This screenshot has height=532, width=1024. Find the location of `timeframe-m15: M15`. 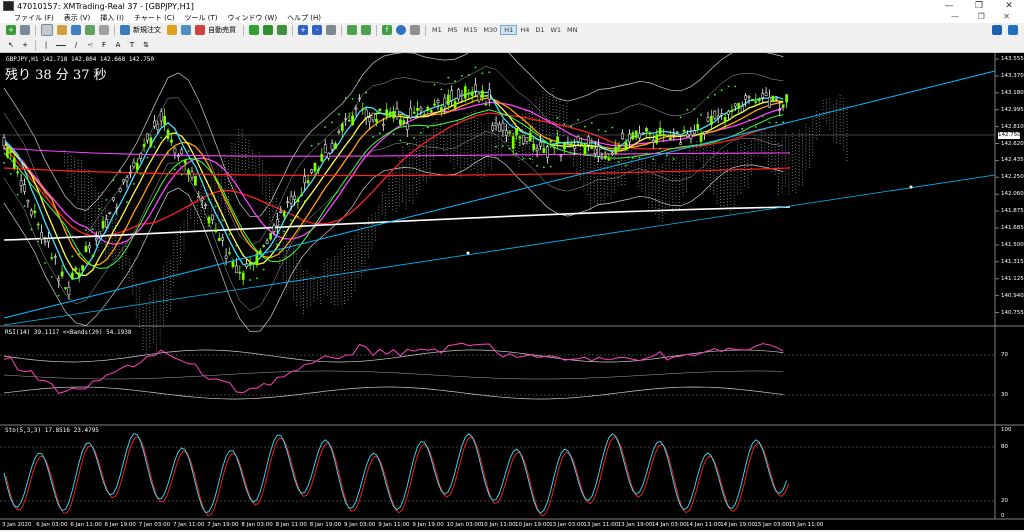

timeframe-m15: M15 is located at coordinates (471, 30).